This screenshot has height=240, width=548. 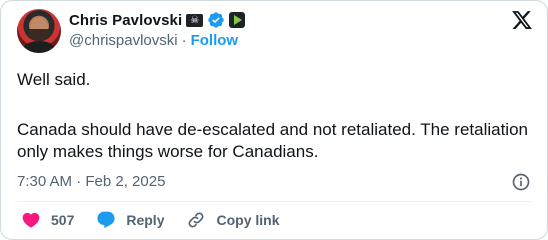 I want to click on tweet-timestamp: 7:30 AM · Feb 2, 2025, so click(x=91, y=181).